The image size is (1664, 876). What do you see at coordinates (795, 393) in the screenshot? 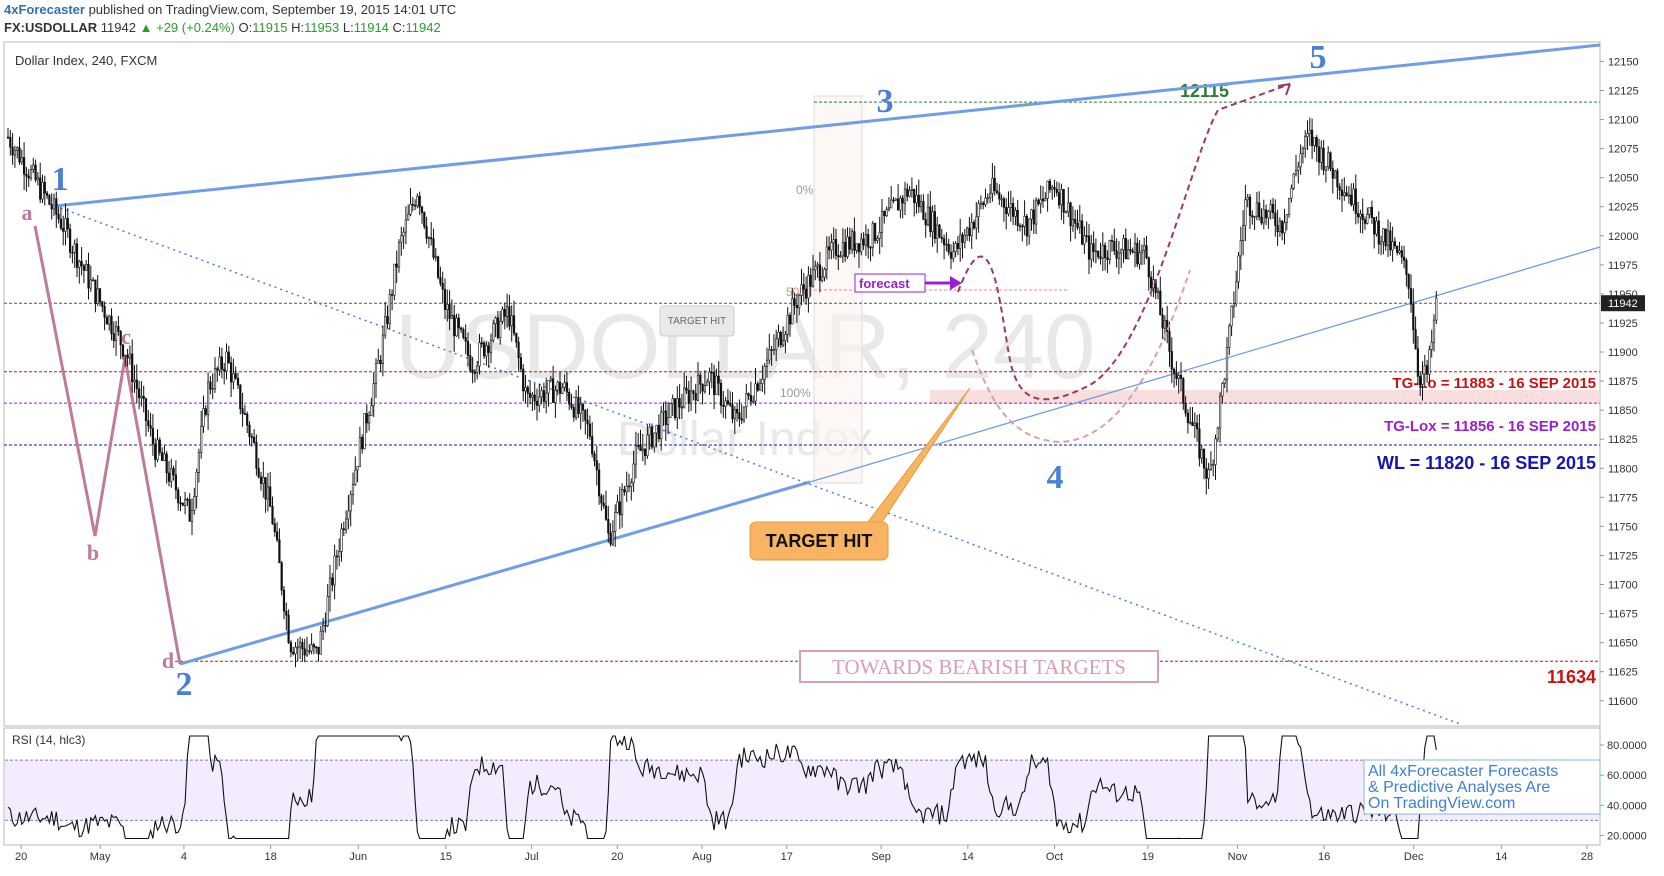
I see `fib-100-label: 100%` at bounding box center [795, 393].